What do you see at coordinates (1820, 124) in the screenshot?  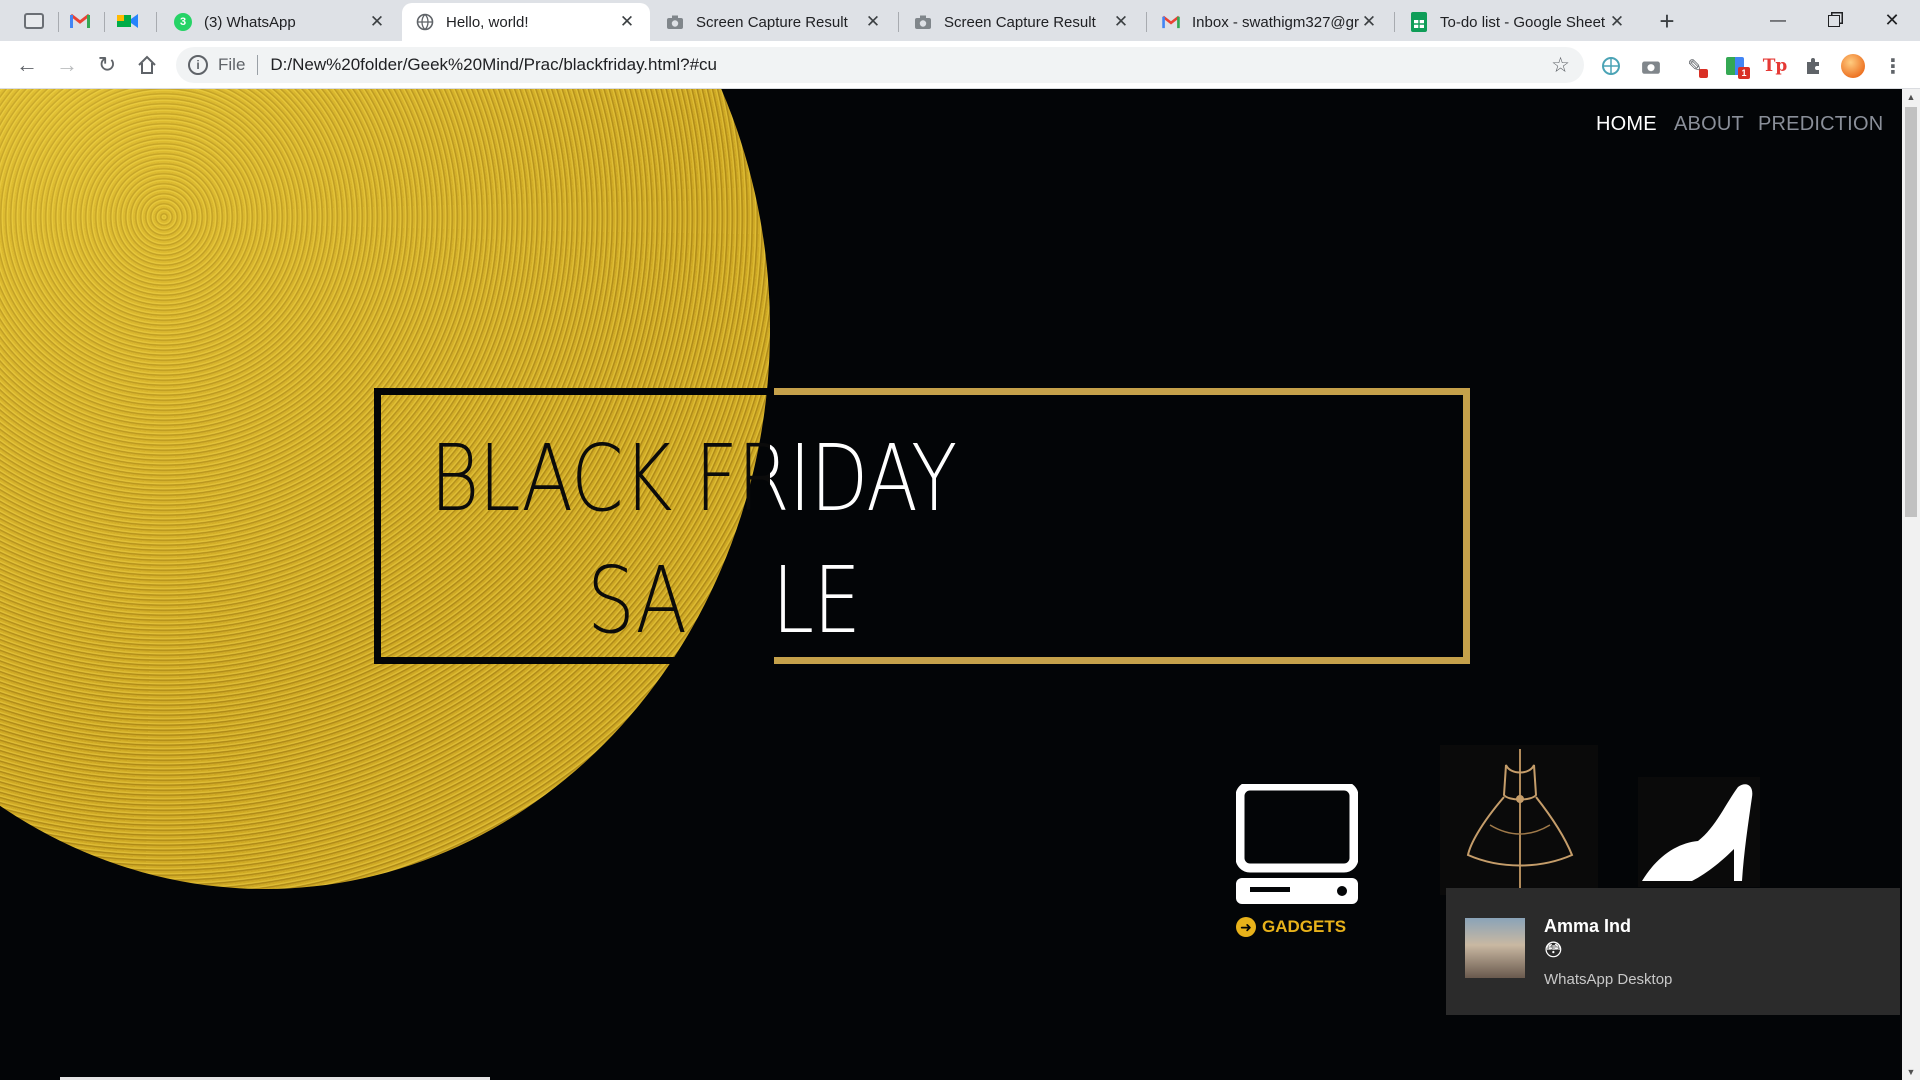 I see `nav-prediction: PREDICTION` at bounding box center [1820, 124].